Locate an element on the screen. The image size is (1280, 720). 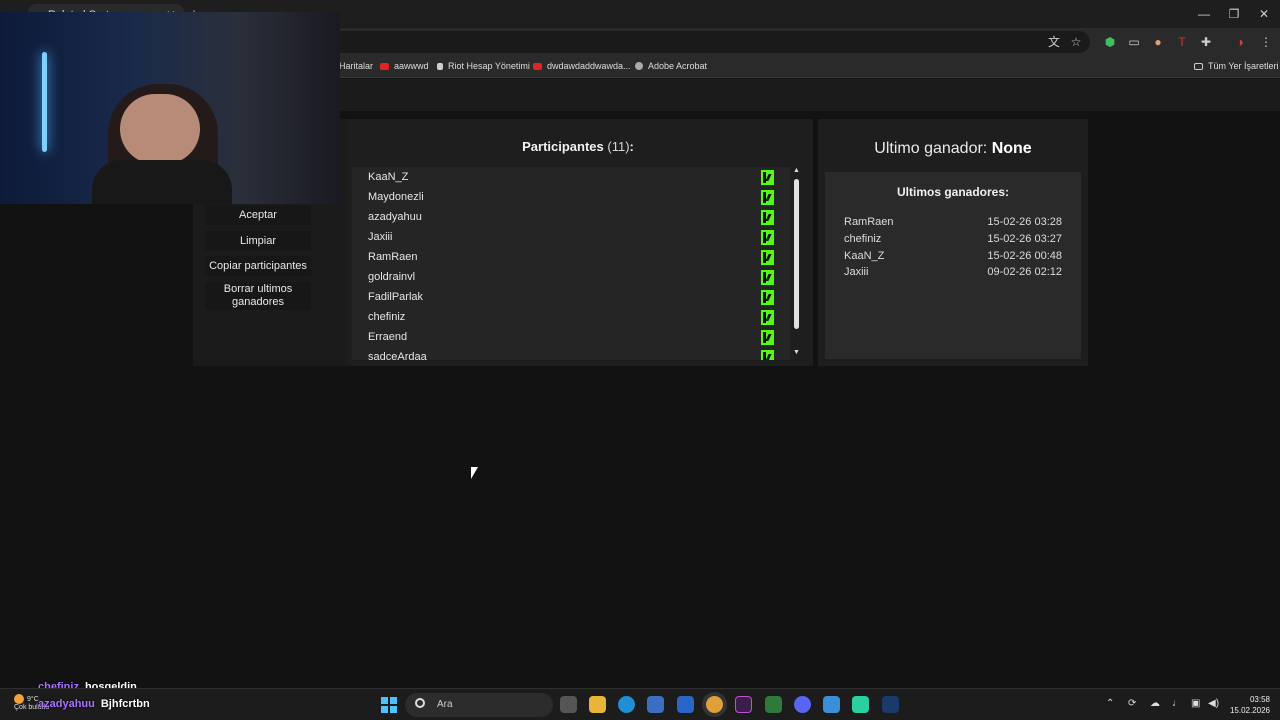
participant-name: sadceArdaa is located at coordinates (397, 355).